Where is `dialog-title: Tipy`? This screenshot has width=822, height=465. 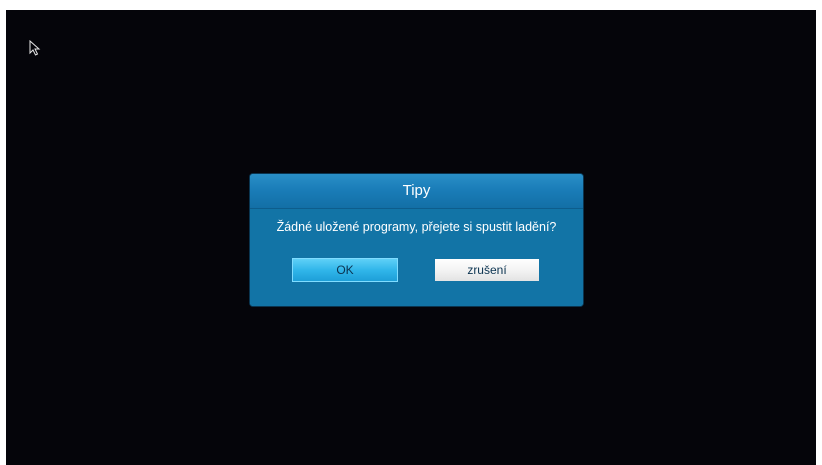
dialog-title: Tipy is located at coordinates (416, 191).